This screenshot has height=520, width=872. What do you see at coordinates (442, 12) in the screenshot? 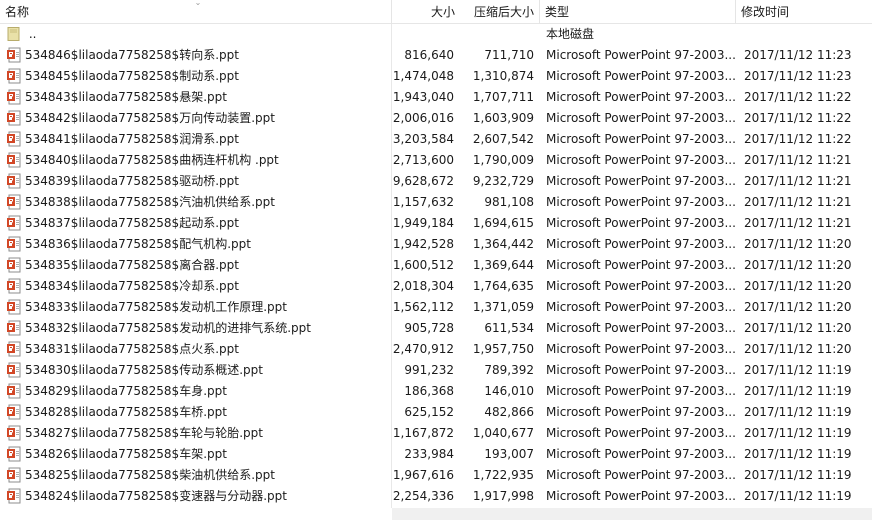
I see `column-header-size-label: 大小` at bounding box center [442, 12].